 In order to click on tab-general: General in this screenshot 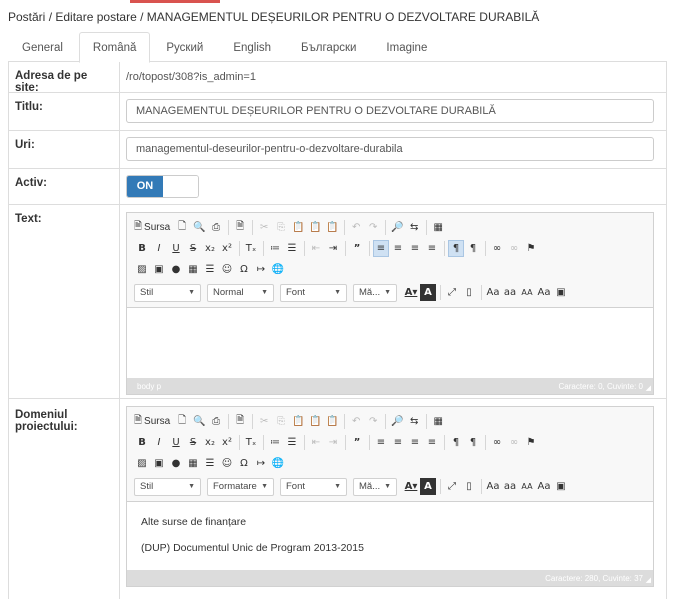, I will do `click(42, 47)`.